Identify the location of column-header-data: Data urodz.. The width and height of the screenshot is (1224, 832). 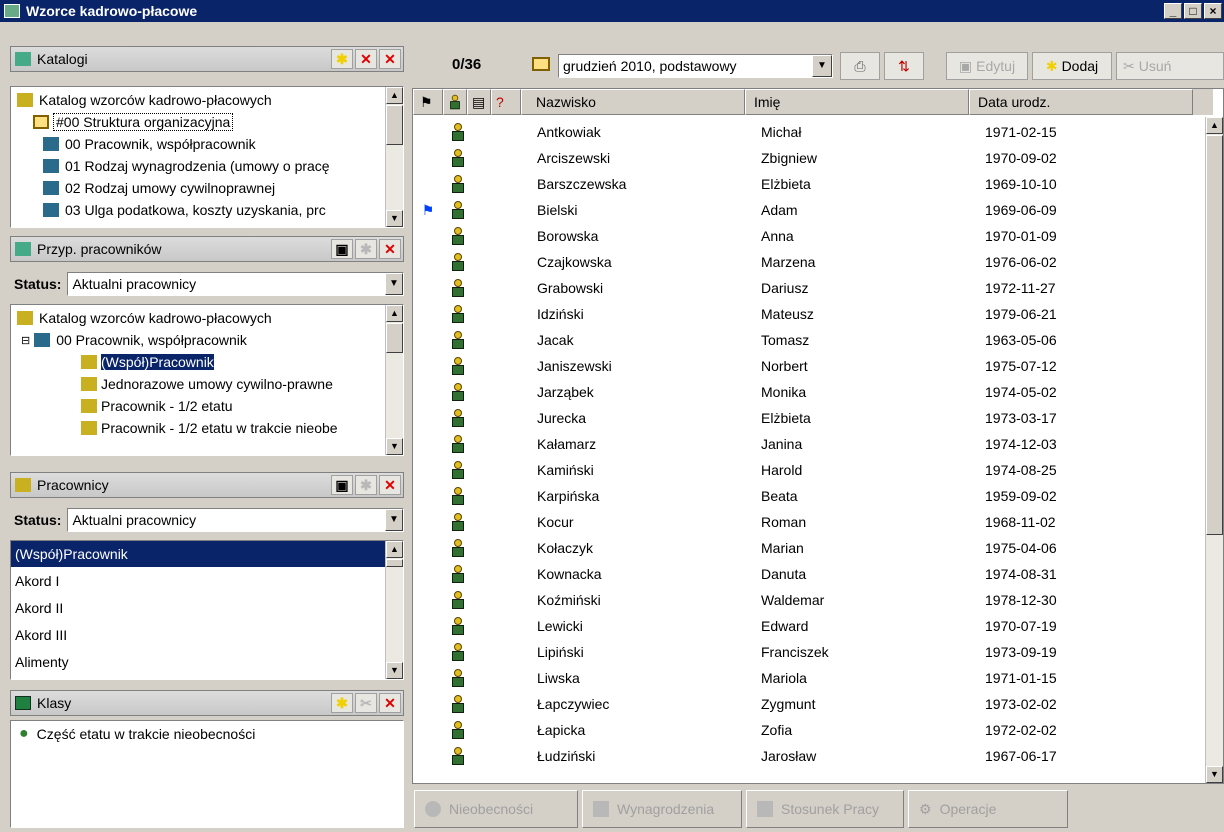
(1081, 102).